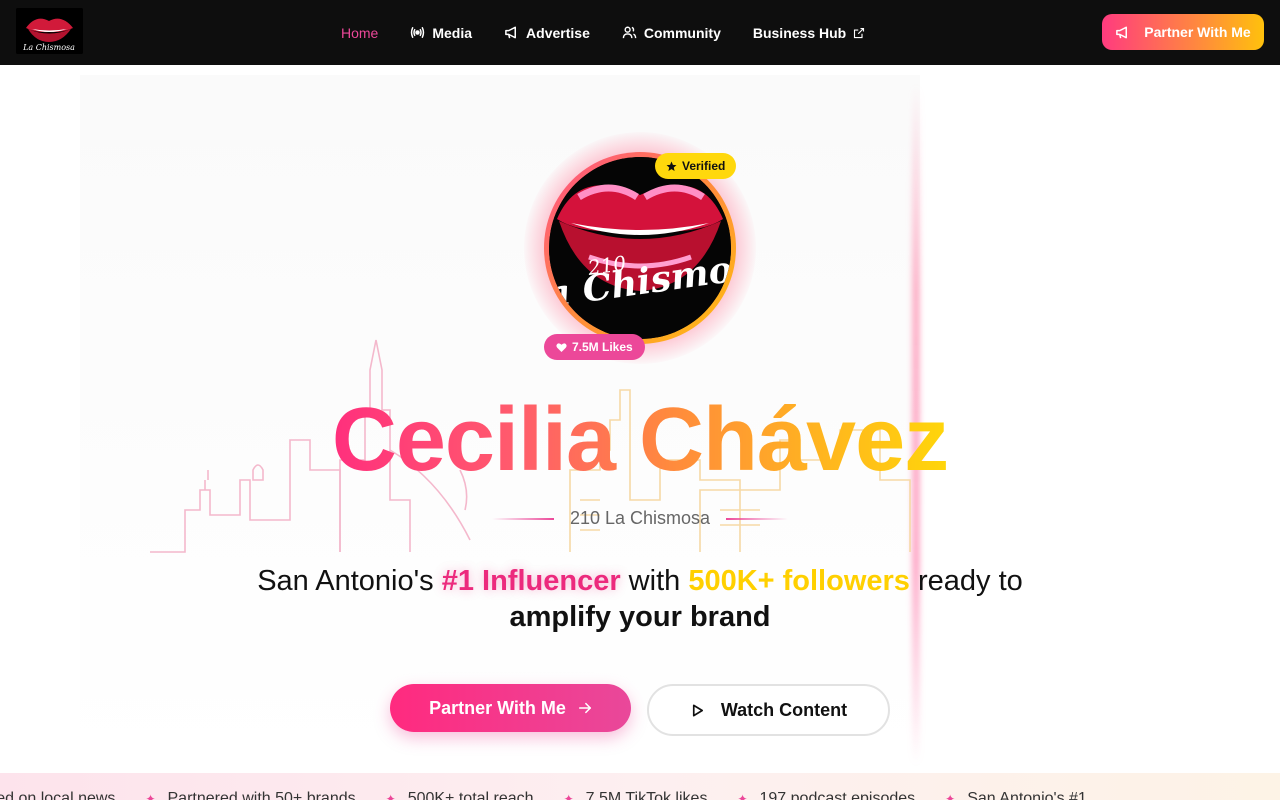 Image resolution: width=1280 pixels, height=800 pixels. I want to click on hero-name: Cecilia Chávez, so click(640, 440).